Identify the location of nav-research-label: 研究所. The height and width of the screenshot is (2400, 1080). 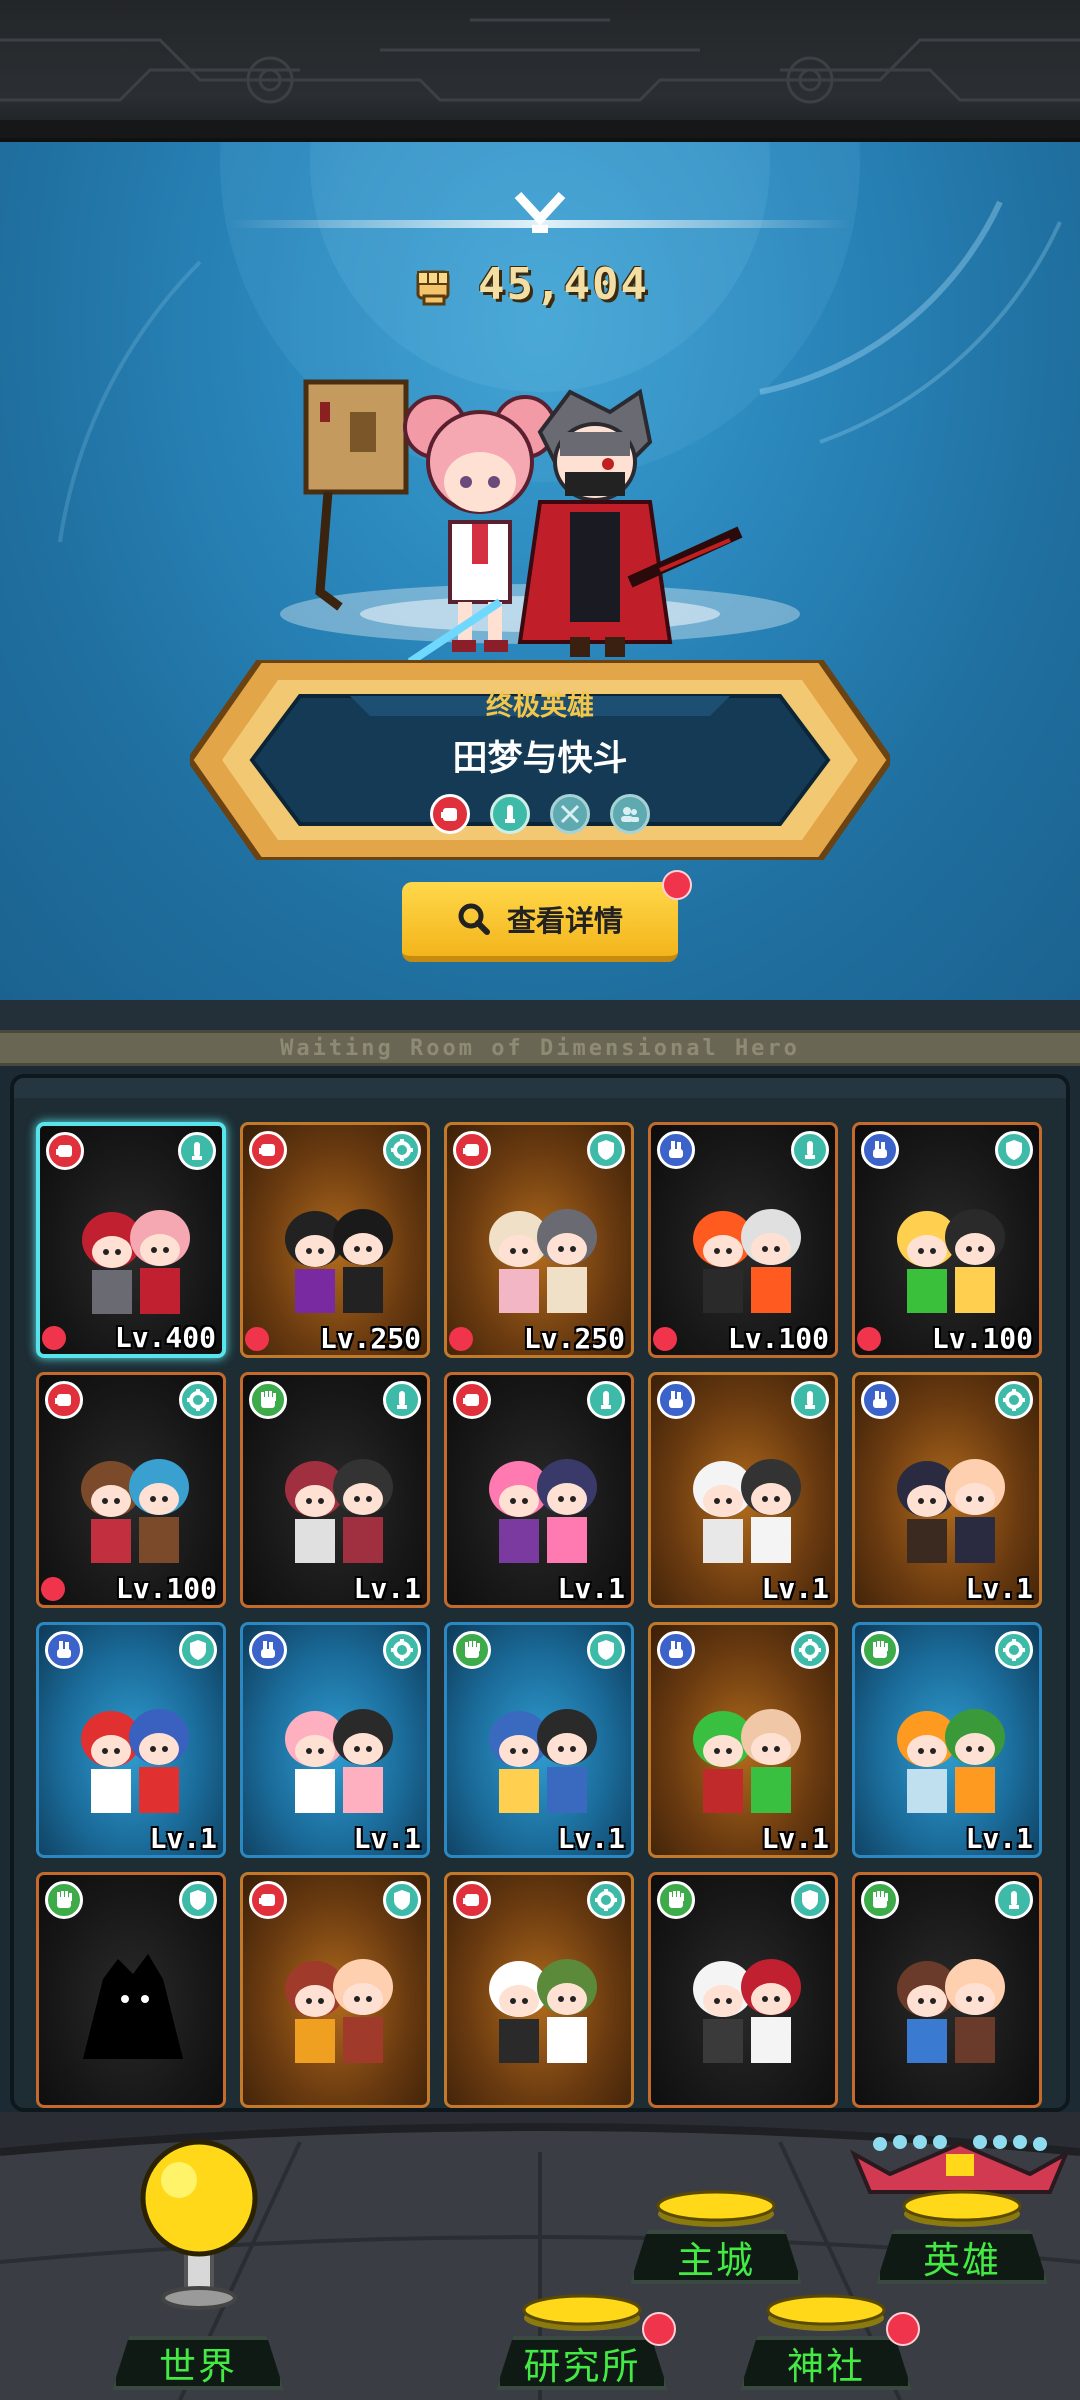
(582, 2366).